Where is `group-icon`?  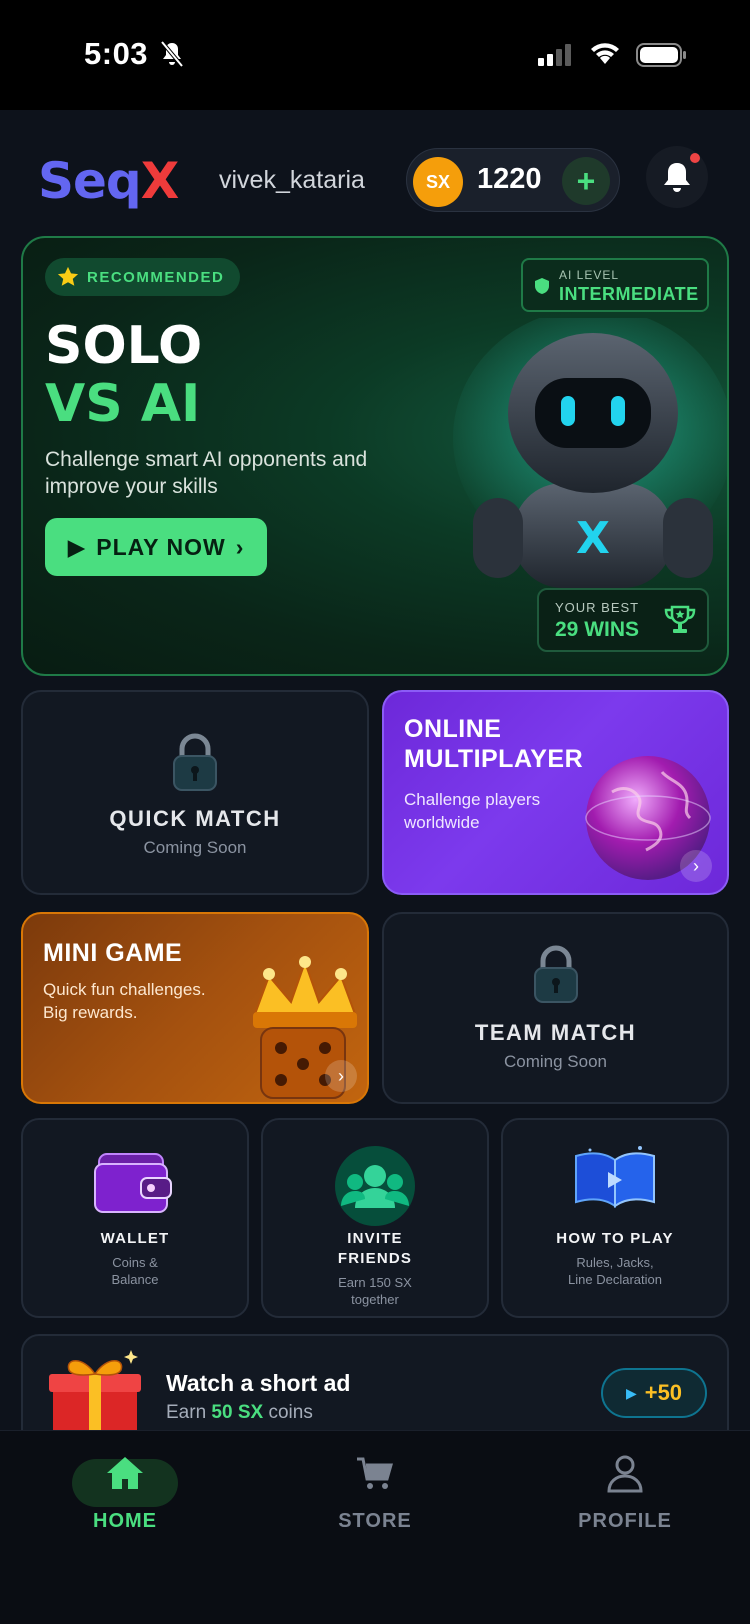 group-icon is located at coordinates (375, 1186).